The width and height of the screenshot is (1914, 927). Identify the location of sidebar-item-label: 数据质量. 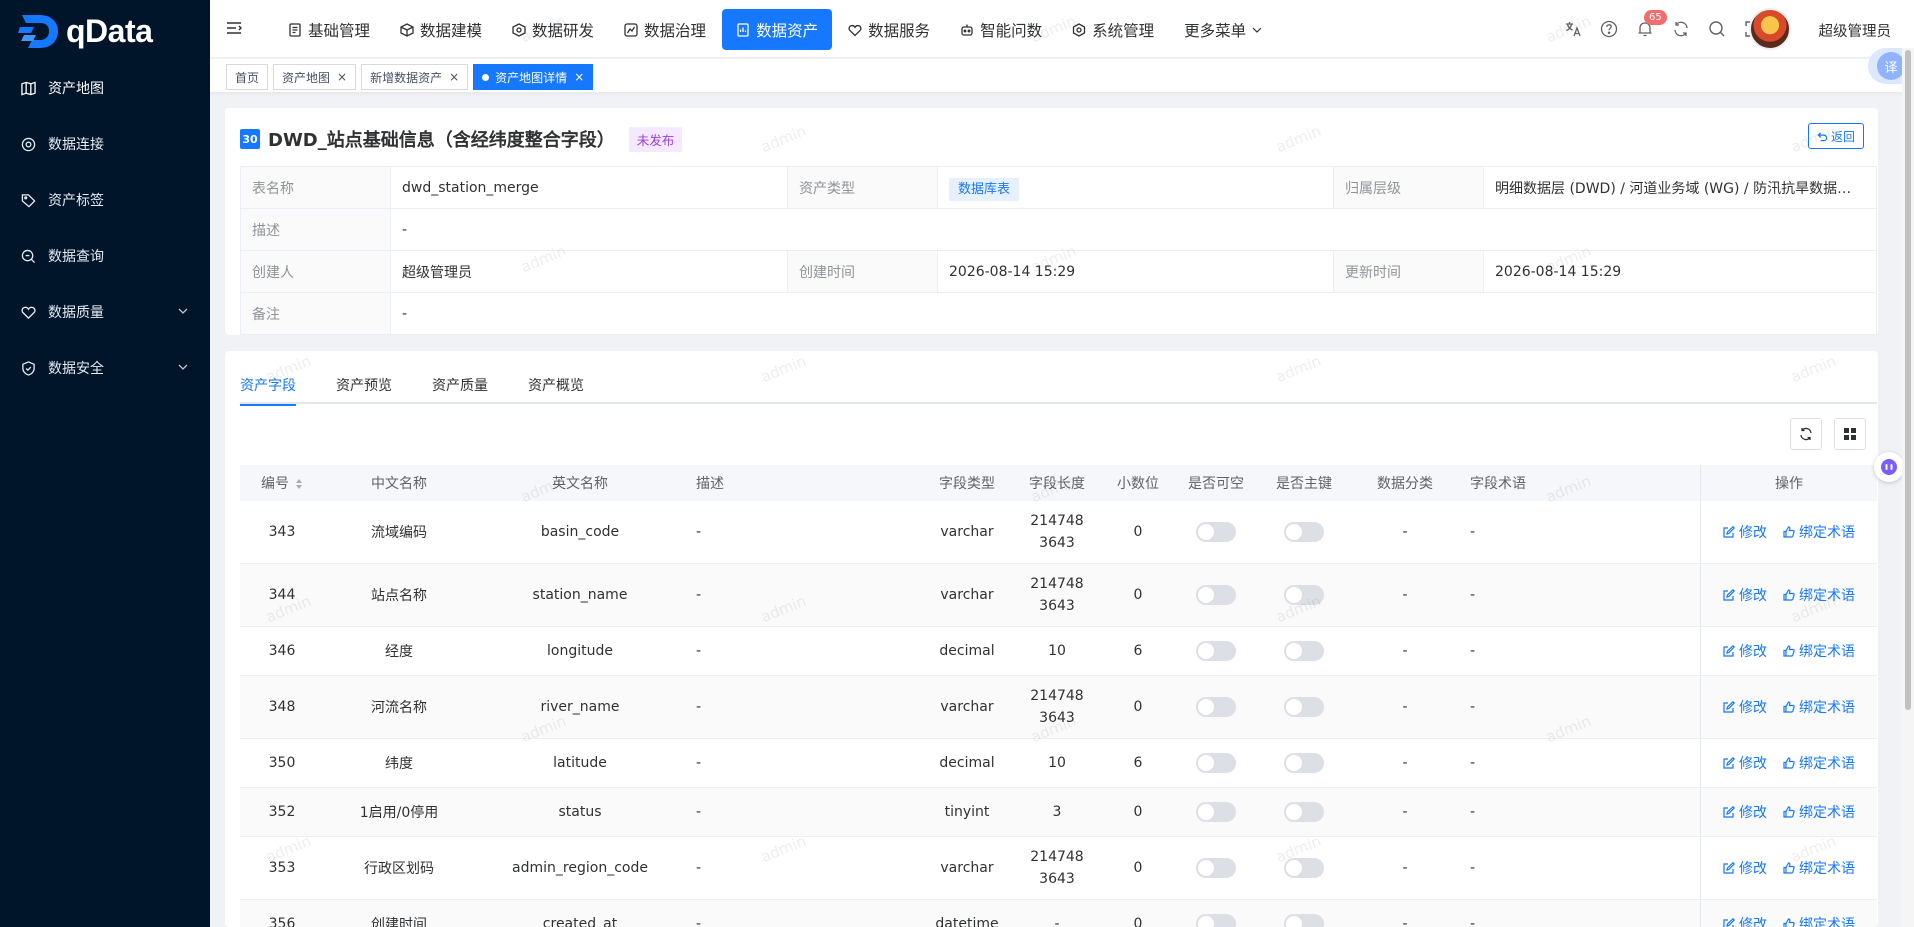
(76, 313).